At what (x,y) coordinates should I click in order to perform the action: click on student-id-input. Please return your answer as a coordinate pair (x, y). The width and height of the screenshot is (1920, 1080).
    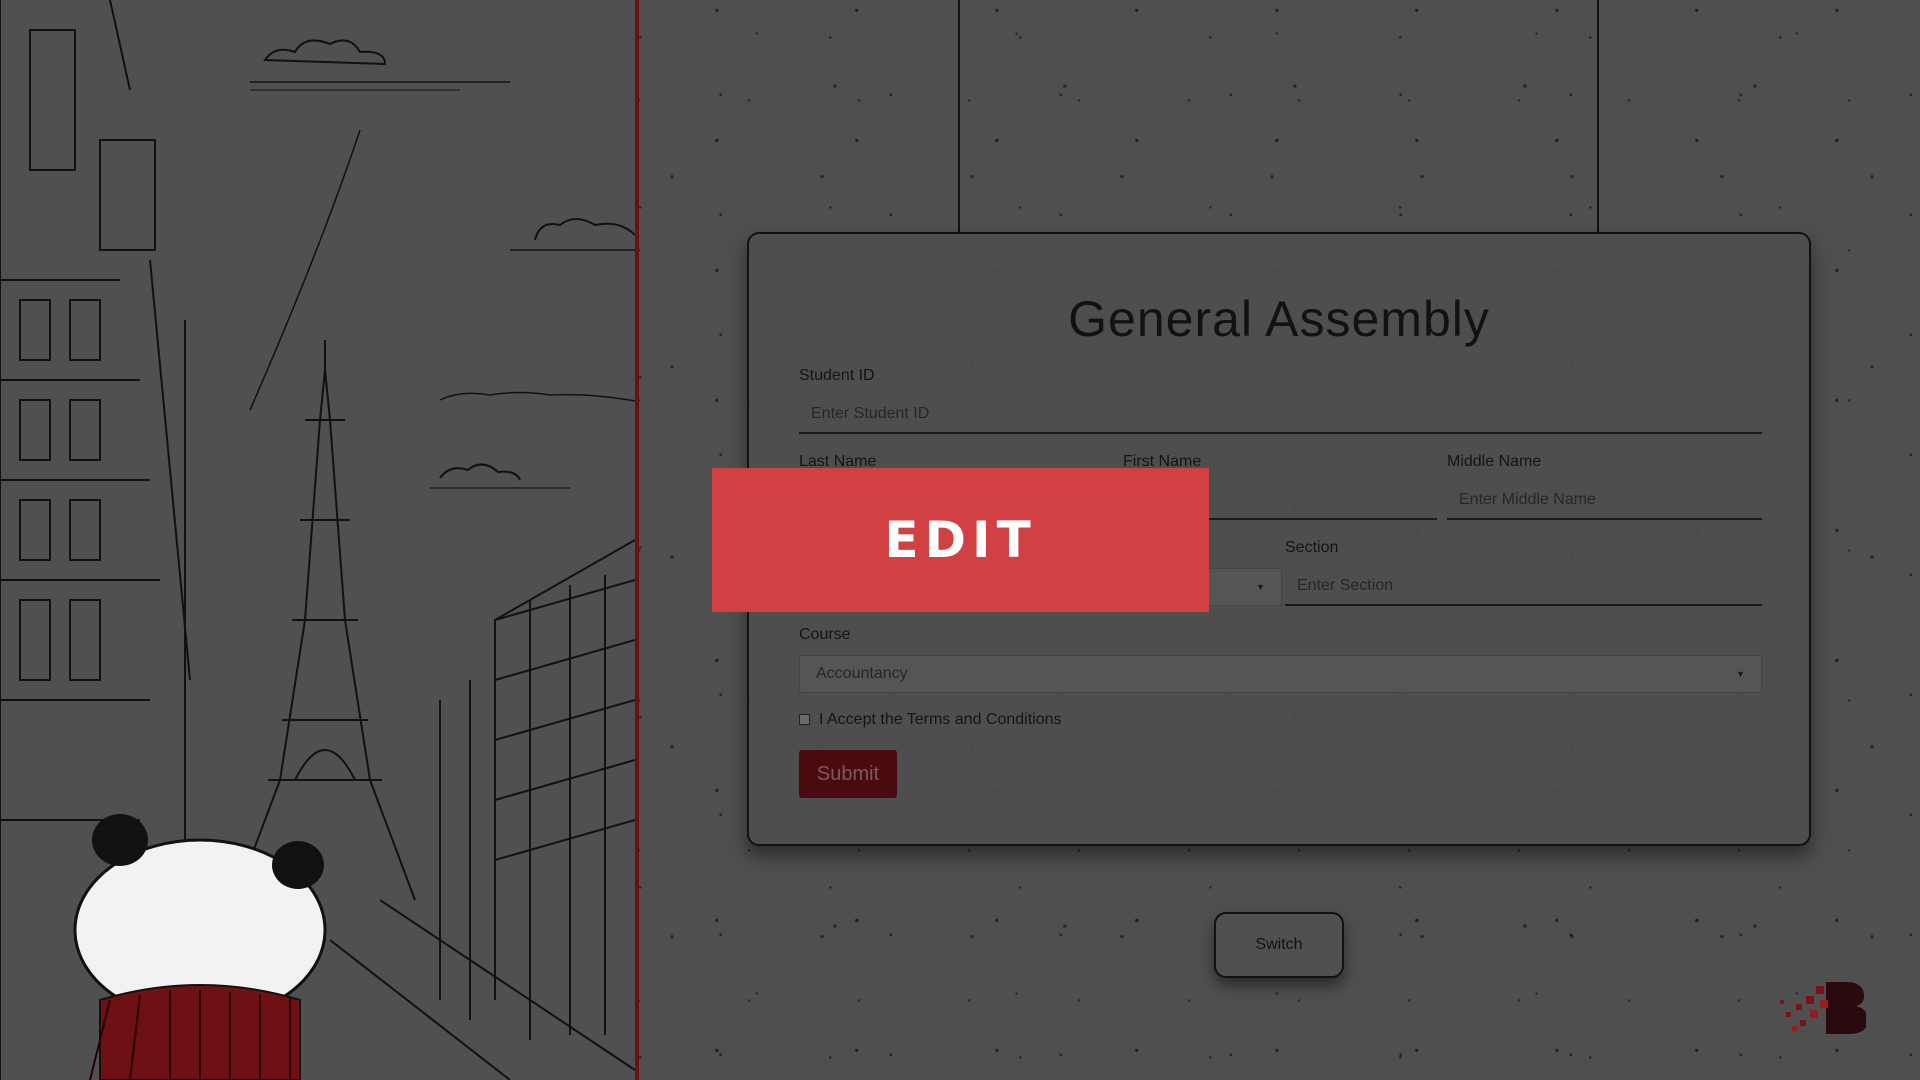
    Looking at the image, I should click on (1280, 415).